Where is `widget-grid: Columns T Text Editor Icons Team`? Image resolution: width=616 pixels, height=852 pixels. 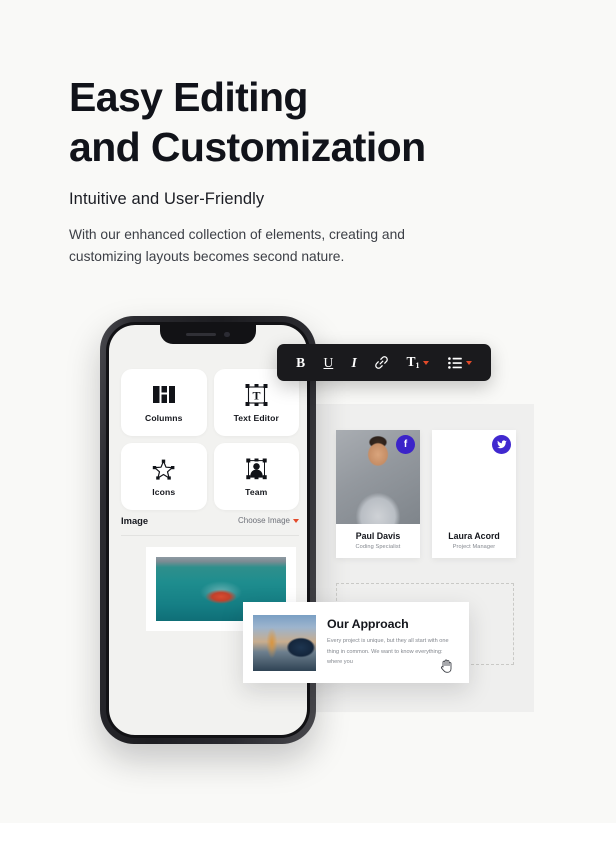
widget-grid: Columns T Text Editor Icons Team is located at coordinates (210, 439).